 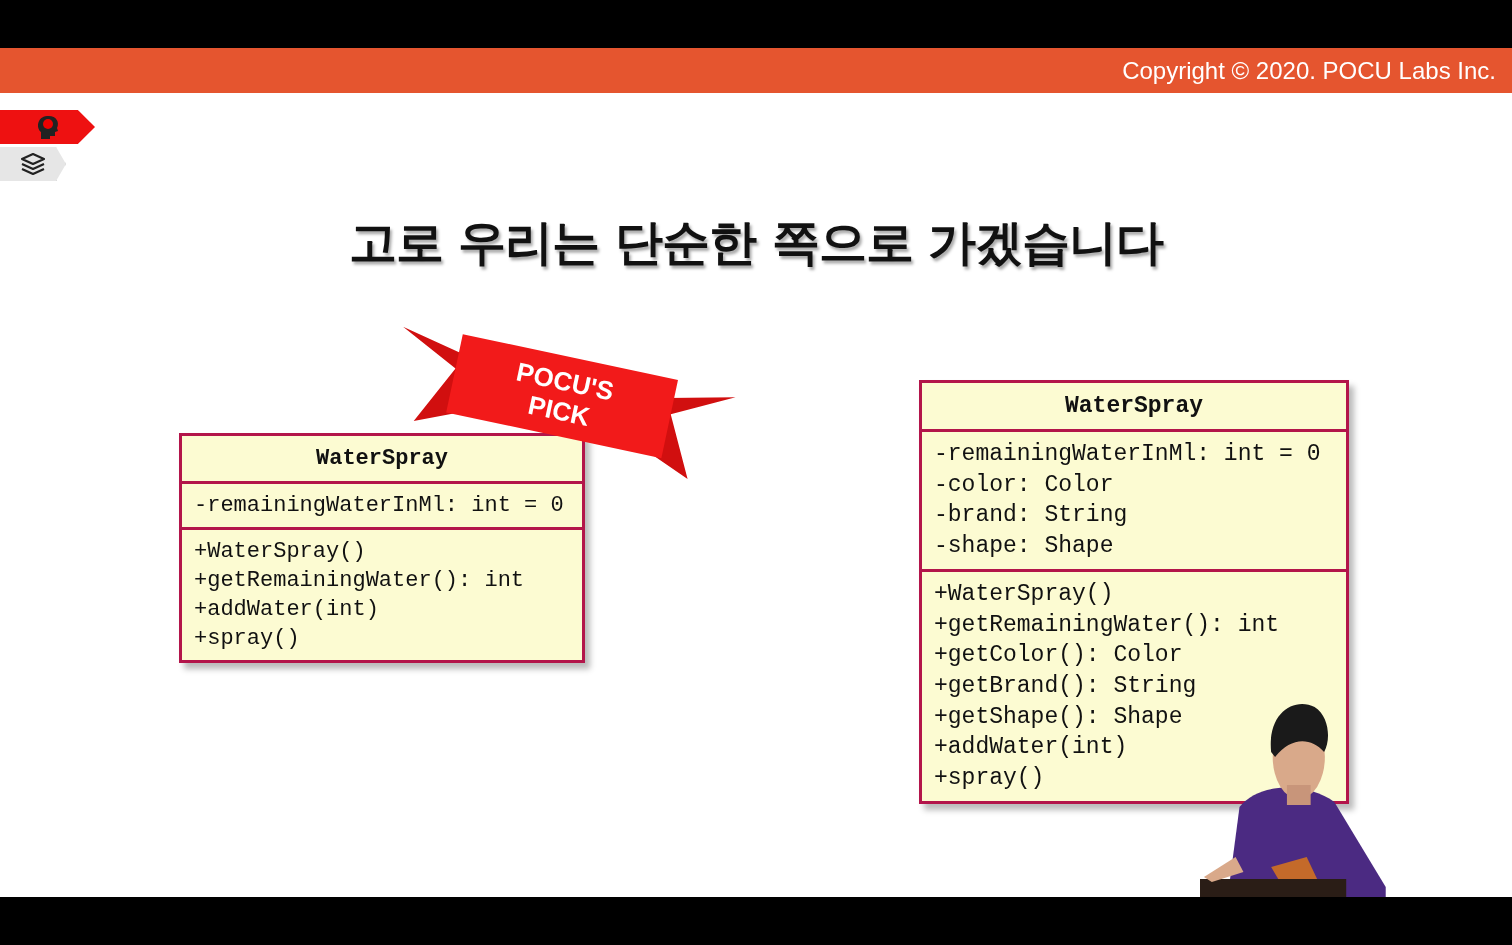 I want to click on method-text: +getBrand(): String, so click(x=1066, y=686).